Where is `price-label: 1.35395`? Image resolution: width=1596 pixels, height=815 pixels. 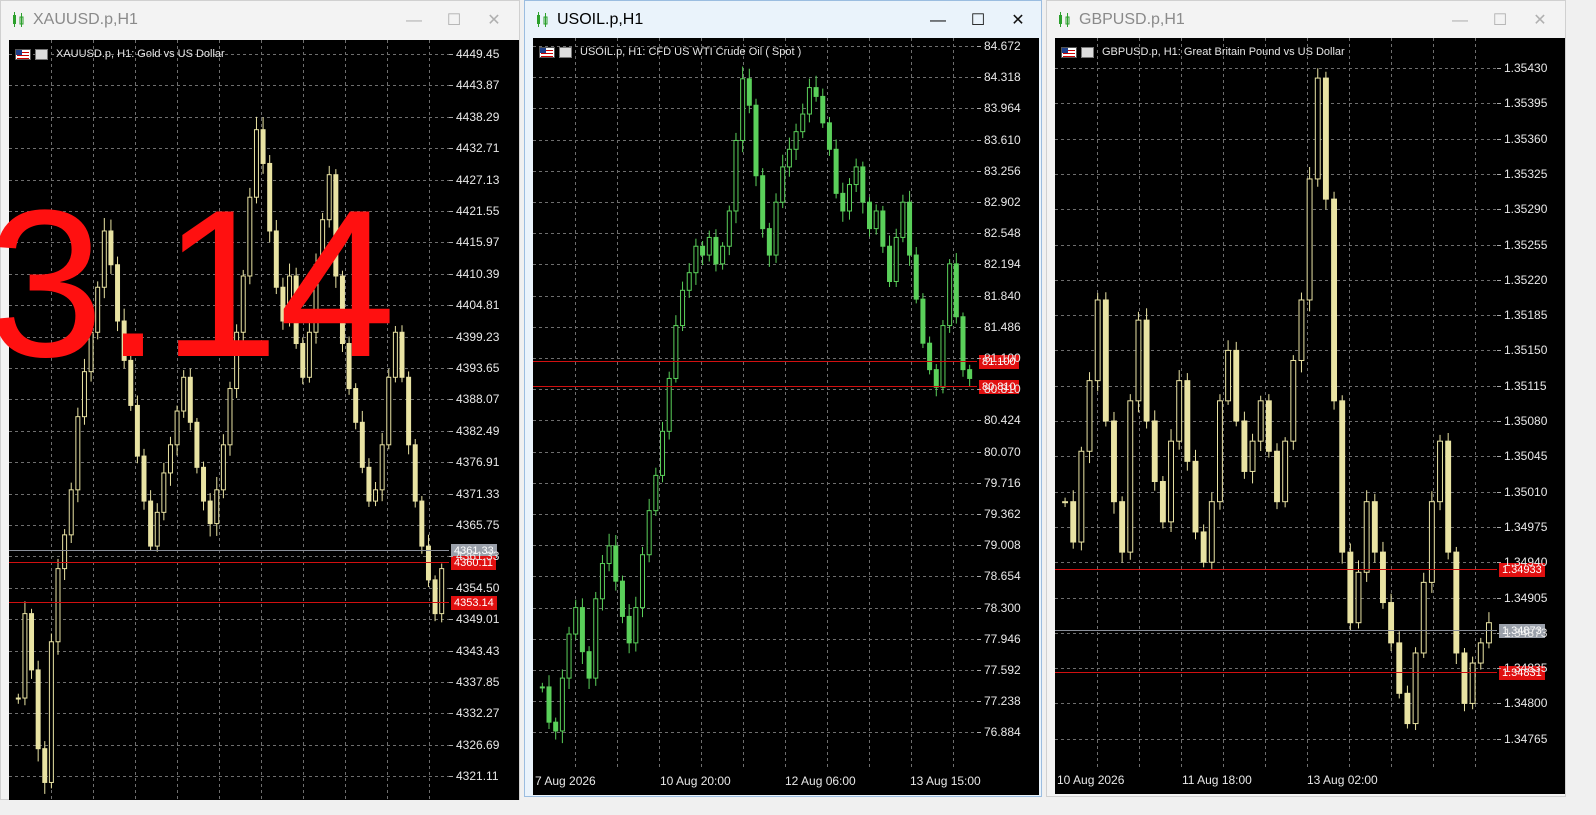
price-label: 1.35395 is located at coordinates (1526, 103).